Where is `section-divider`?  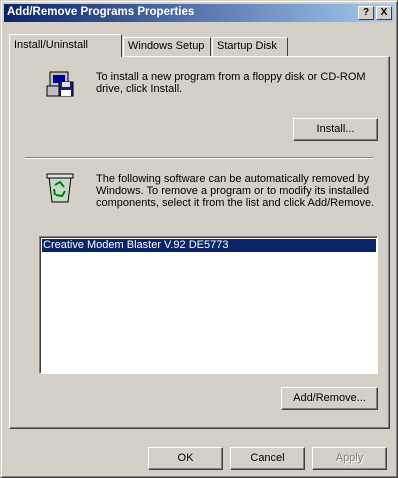 section-divider is located at coordinates (199, 158).